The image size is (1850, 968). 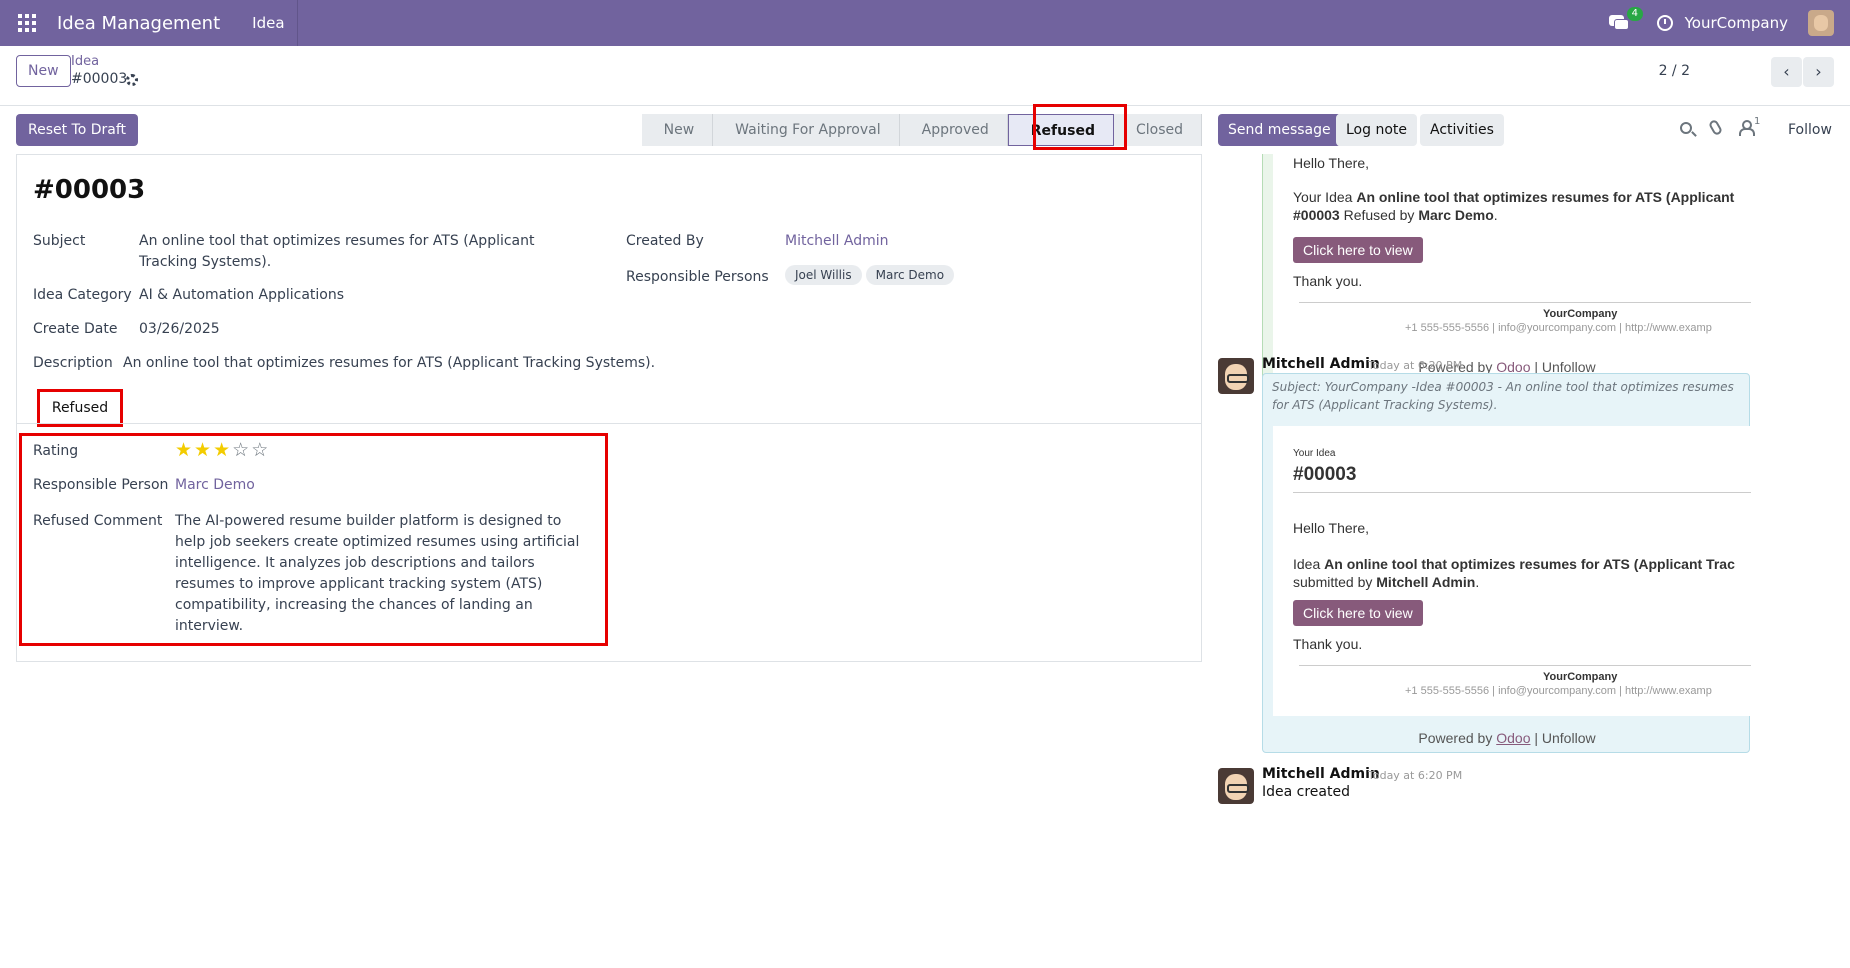 What do you see at coordinates (1376, 130) in the screenshot?
I see `log-note-button: Log note` at bounding box center [1376, 130].